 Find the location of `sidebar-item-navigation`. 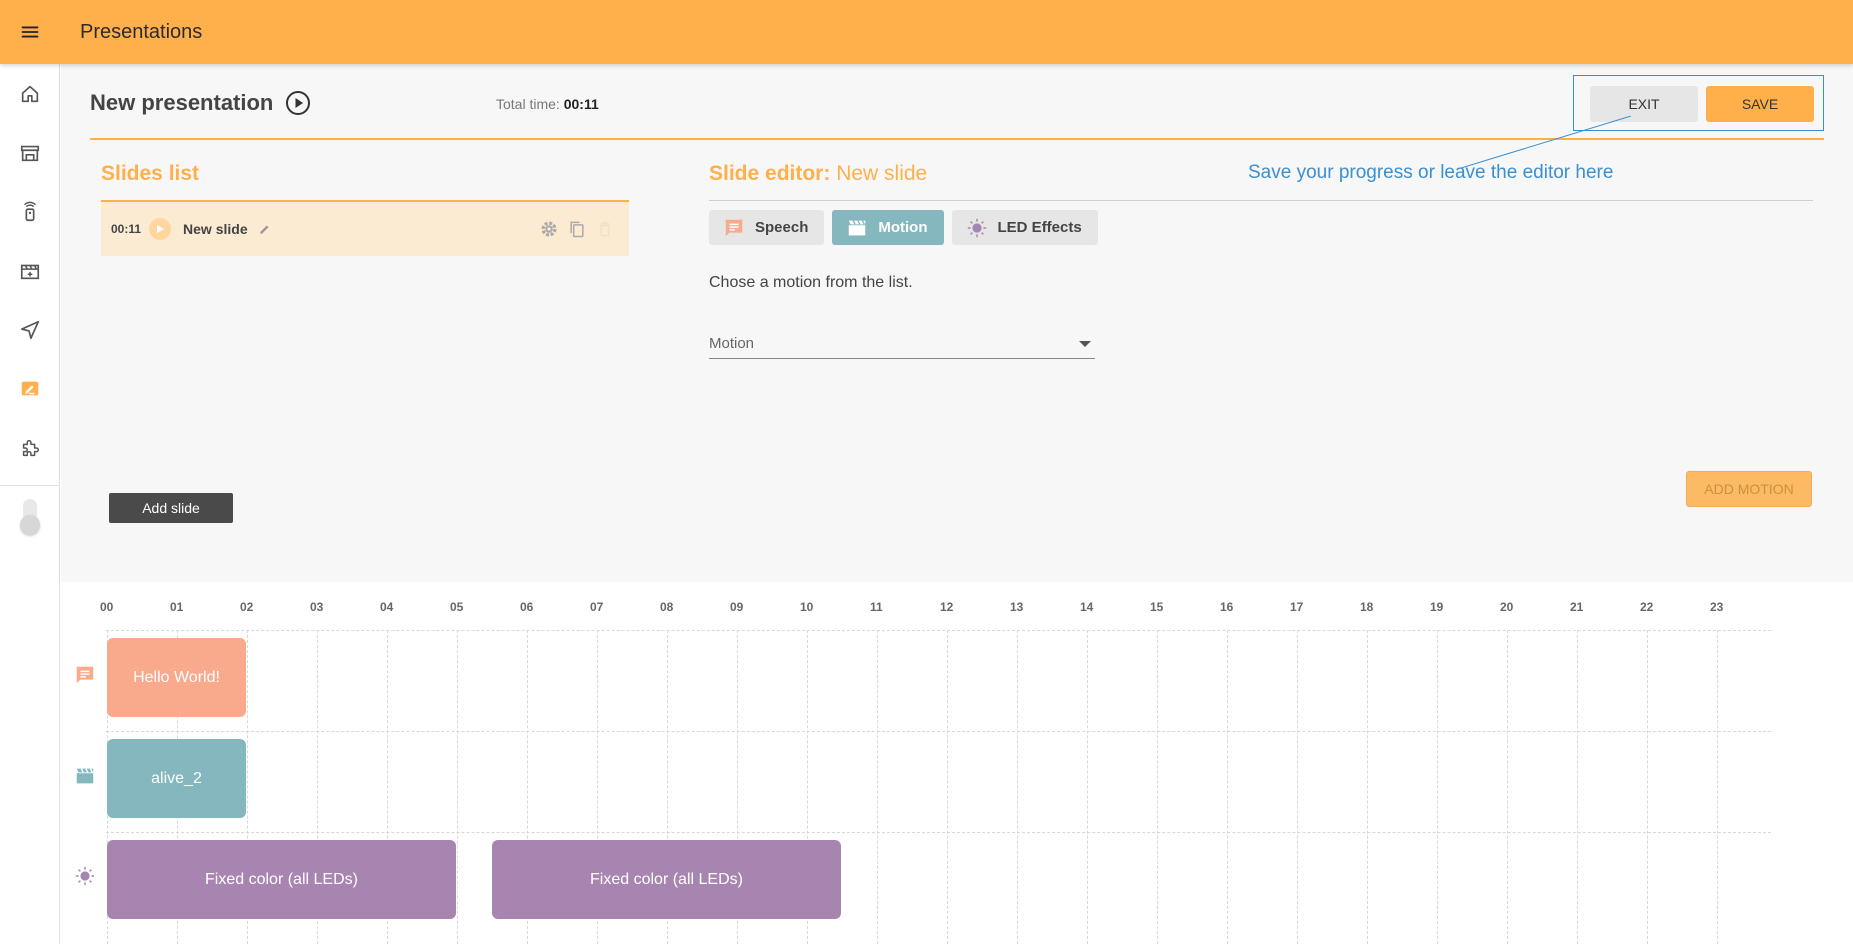

sidebar-item-navigation is located at coordinates (30, 329).